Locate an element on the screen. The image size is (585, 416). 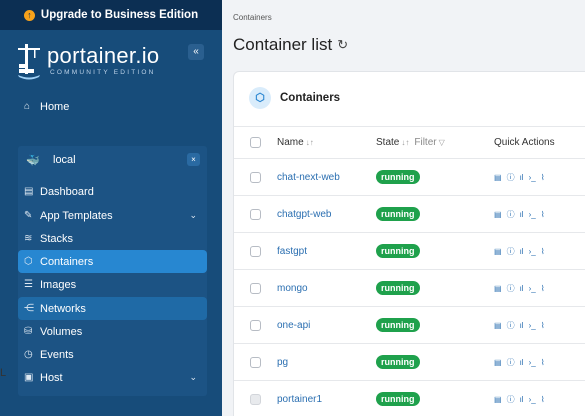
sidebar-item-home: ⌂ Home is located at coordinates (112, 106).